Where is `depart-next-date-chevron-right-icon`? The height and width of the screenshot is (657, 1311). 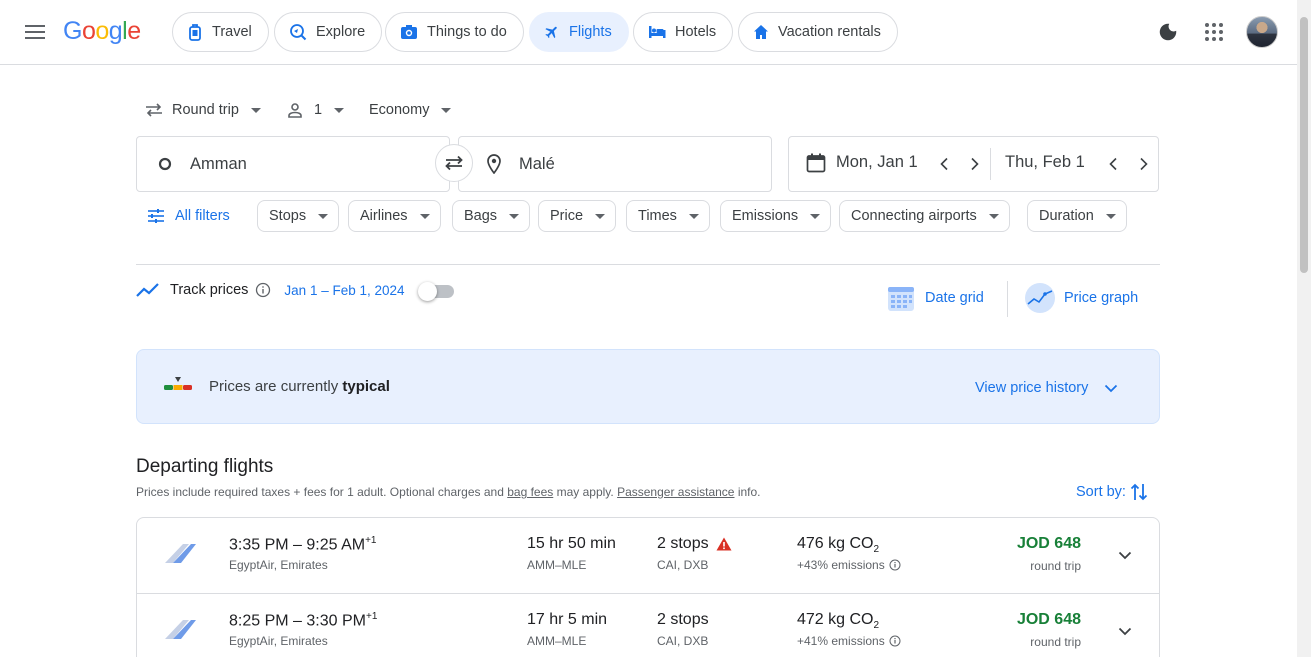
depart-next-date-chevron-right-icon is located at coordinates (974, 164).